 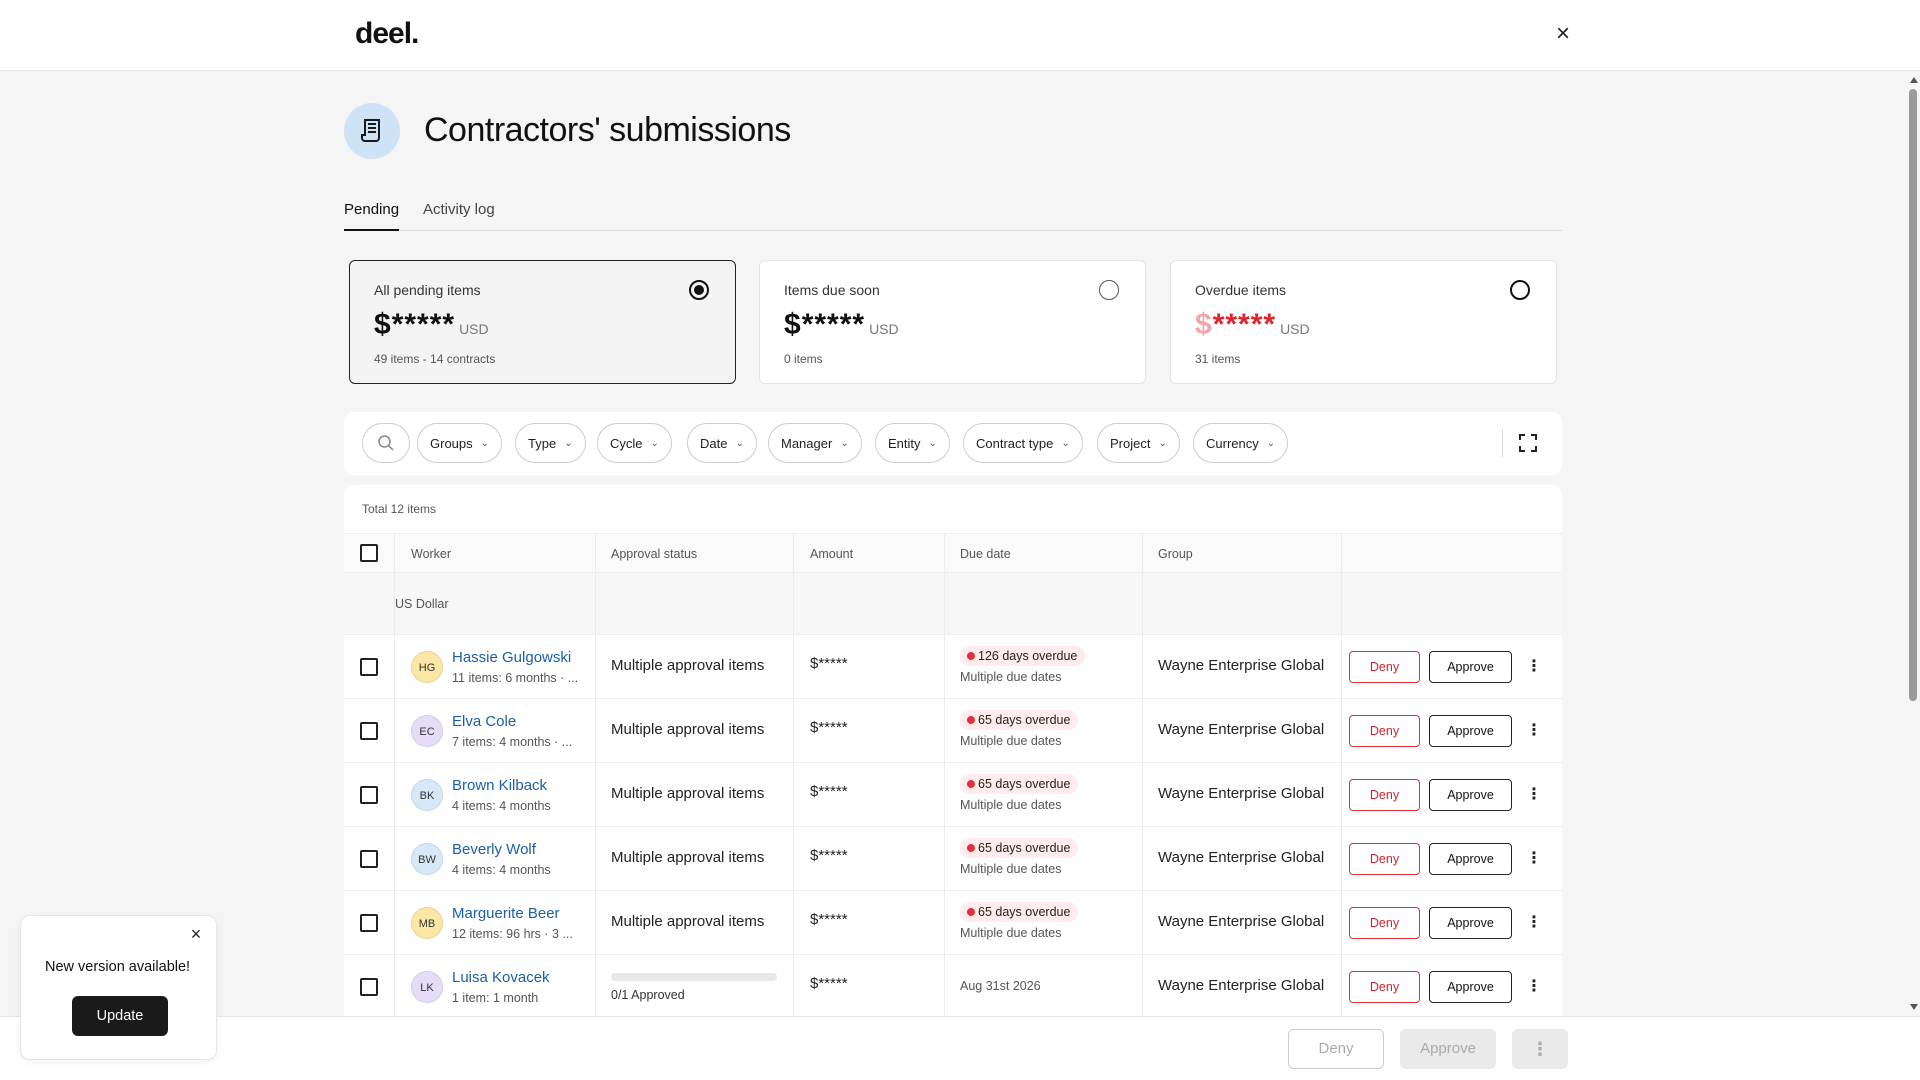 What do you see at coordinates (501, 977) in the screenshot?
I see `worker-name-link: Luisa Kovacek` at bounding box center [501, 977].